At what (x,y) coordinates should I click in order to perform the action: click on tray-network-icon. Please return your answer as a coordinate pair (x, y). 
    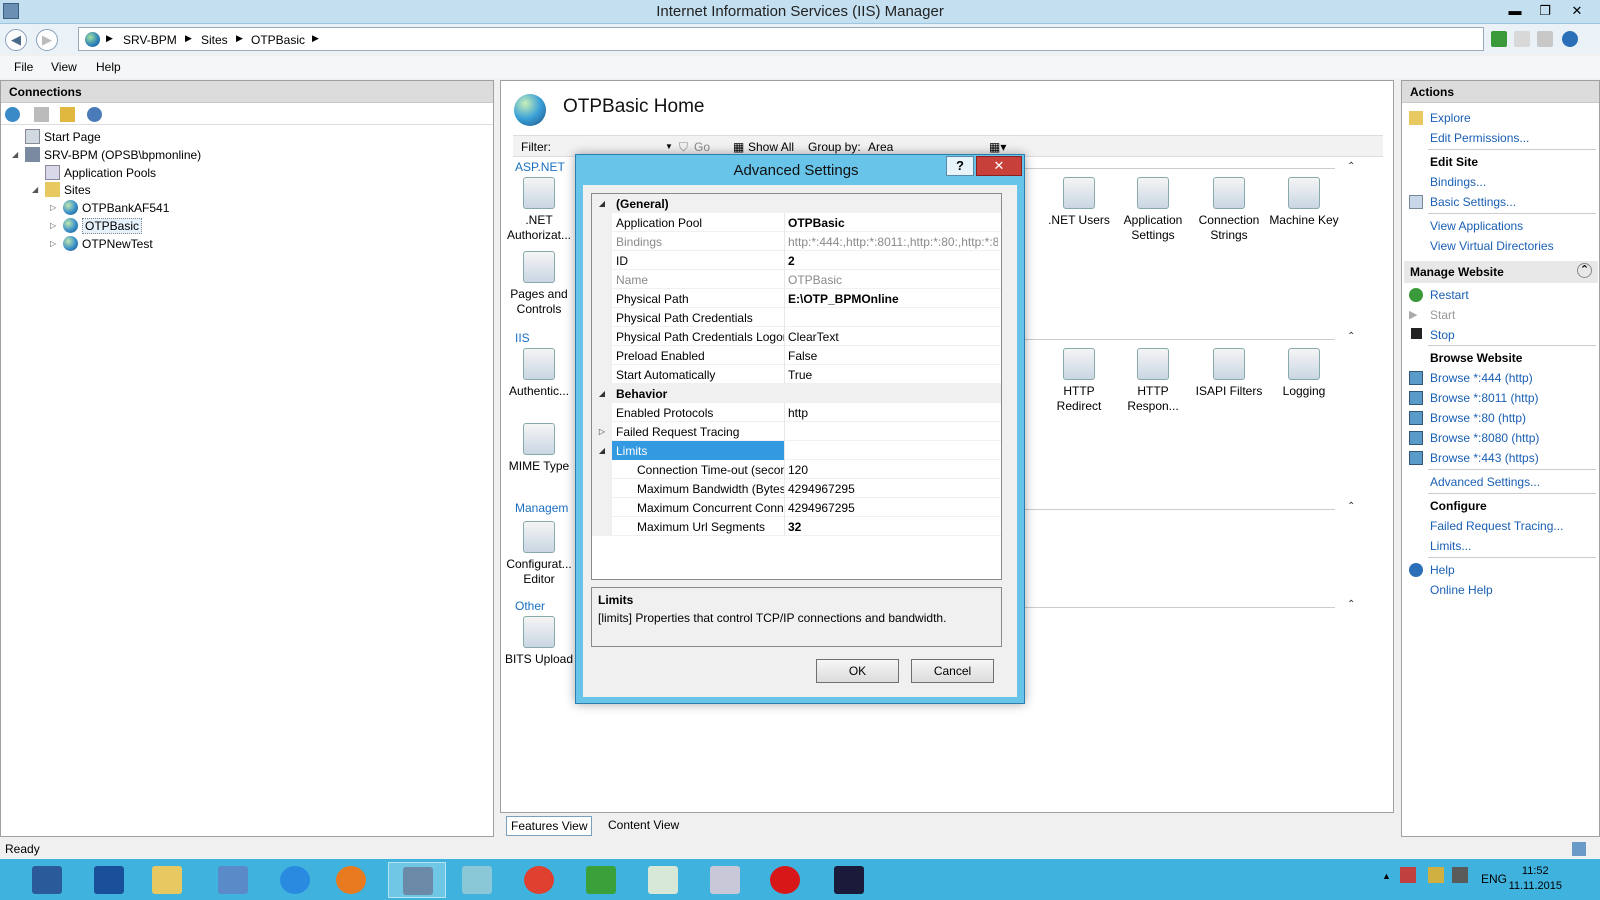
    Looking at the image, I should click on (1436, 875).